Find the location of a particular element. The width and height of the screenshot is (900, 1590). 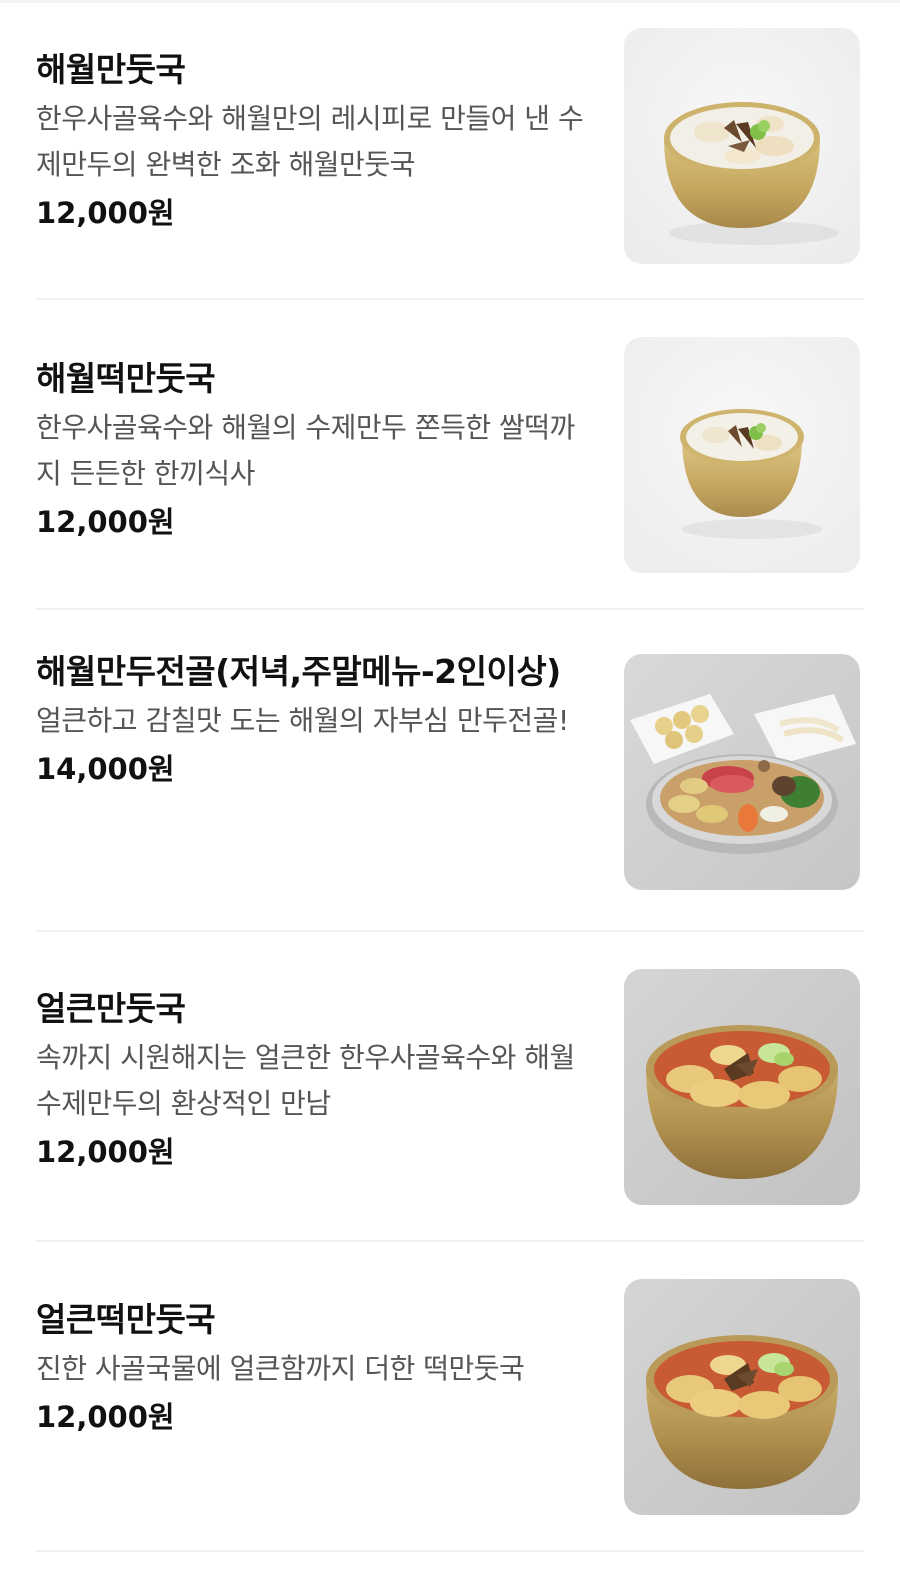

menu-item-description: 얼큰하고 감칠맛 도는 해월의 자부심 만두전골! is located at coordinates (302, 720).